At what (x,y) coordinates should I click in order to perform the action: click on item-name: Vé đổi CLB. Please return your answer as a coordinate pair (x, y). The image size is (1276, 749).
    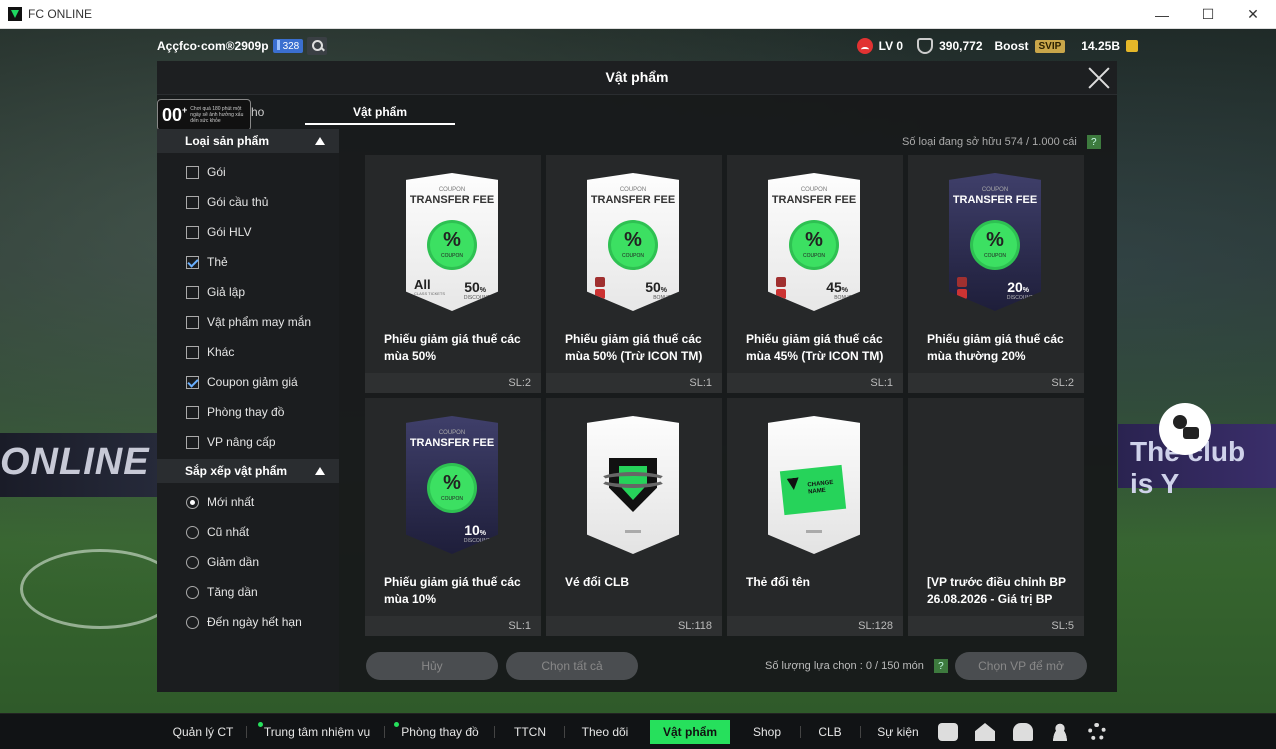
    Looking at the image, I should click on (597, 582).